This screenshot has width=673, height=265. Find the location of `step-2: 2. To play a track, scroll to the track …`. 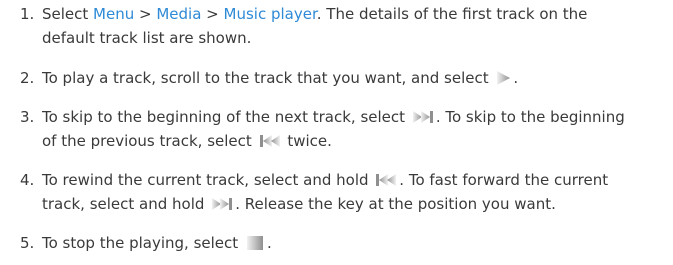

step-2: 2. To play a track, scroll to the track … is located at coordinates (336, 79).